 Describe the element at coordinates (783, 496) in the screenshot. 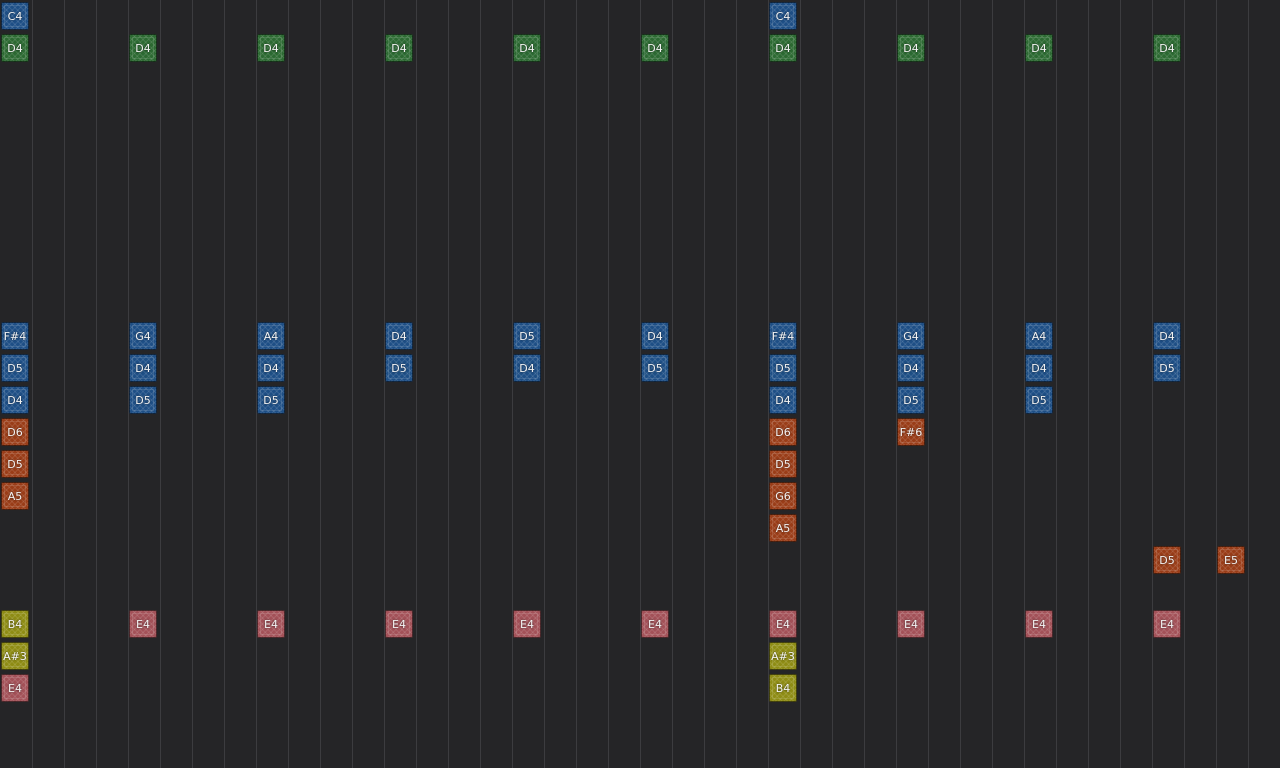

I see `note-block: G6` at that location.